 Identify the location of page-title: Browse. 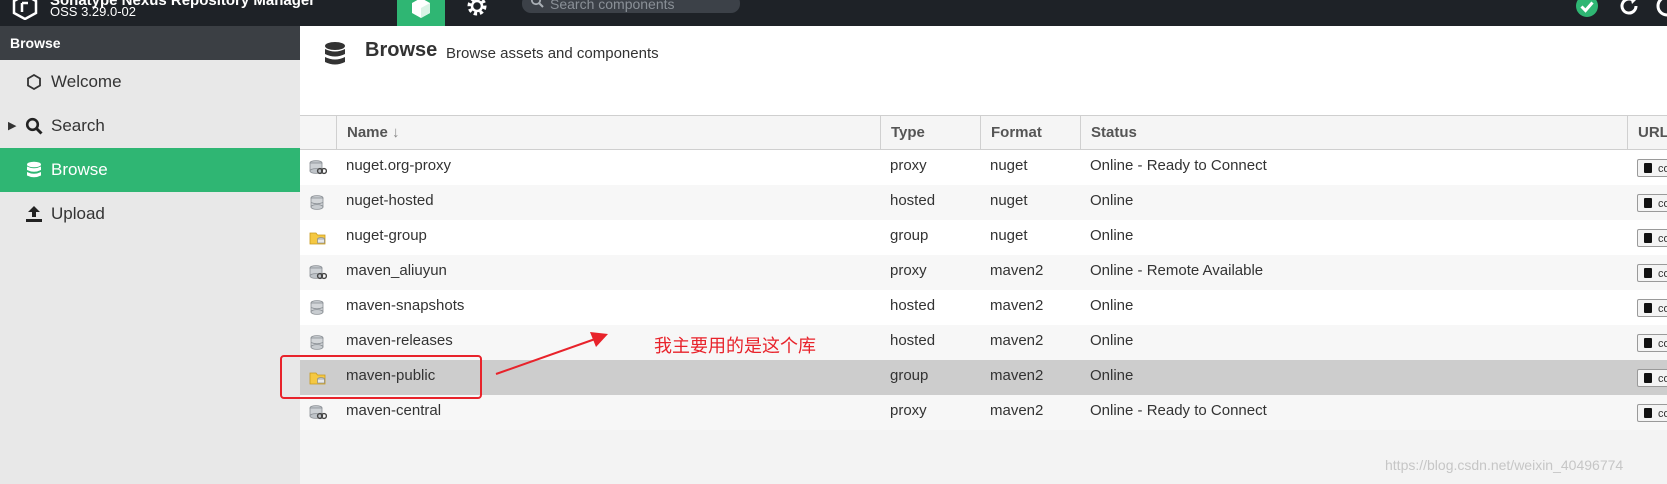
(401, 50).